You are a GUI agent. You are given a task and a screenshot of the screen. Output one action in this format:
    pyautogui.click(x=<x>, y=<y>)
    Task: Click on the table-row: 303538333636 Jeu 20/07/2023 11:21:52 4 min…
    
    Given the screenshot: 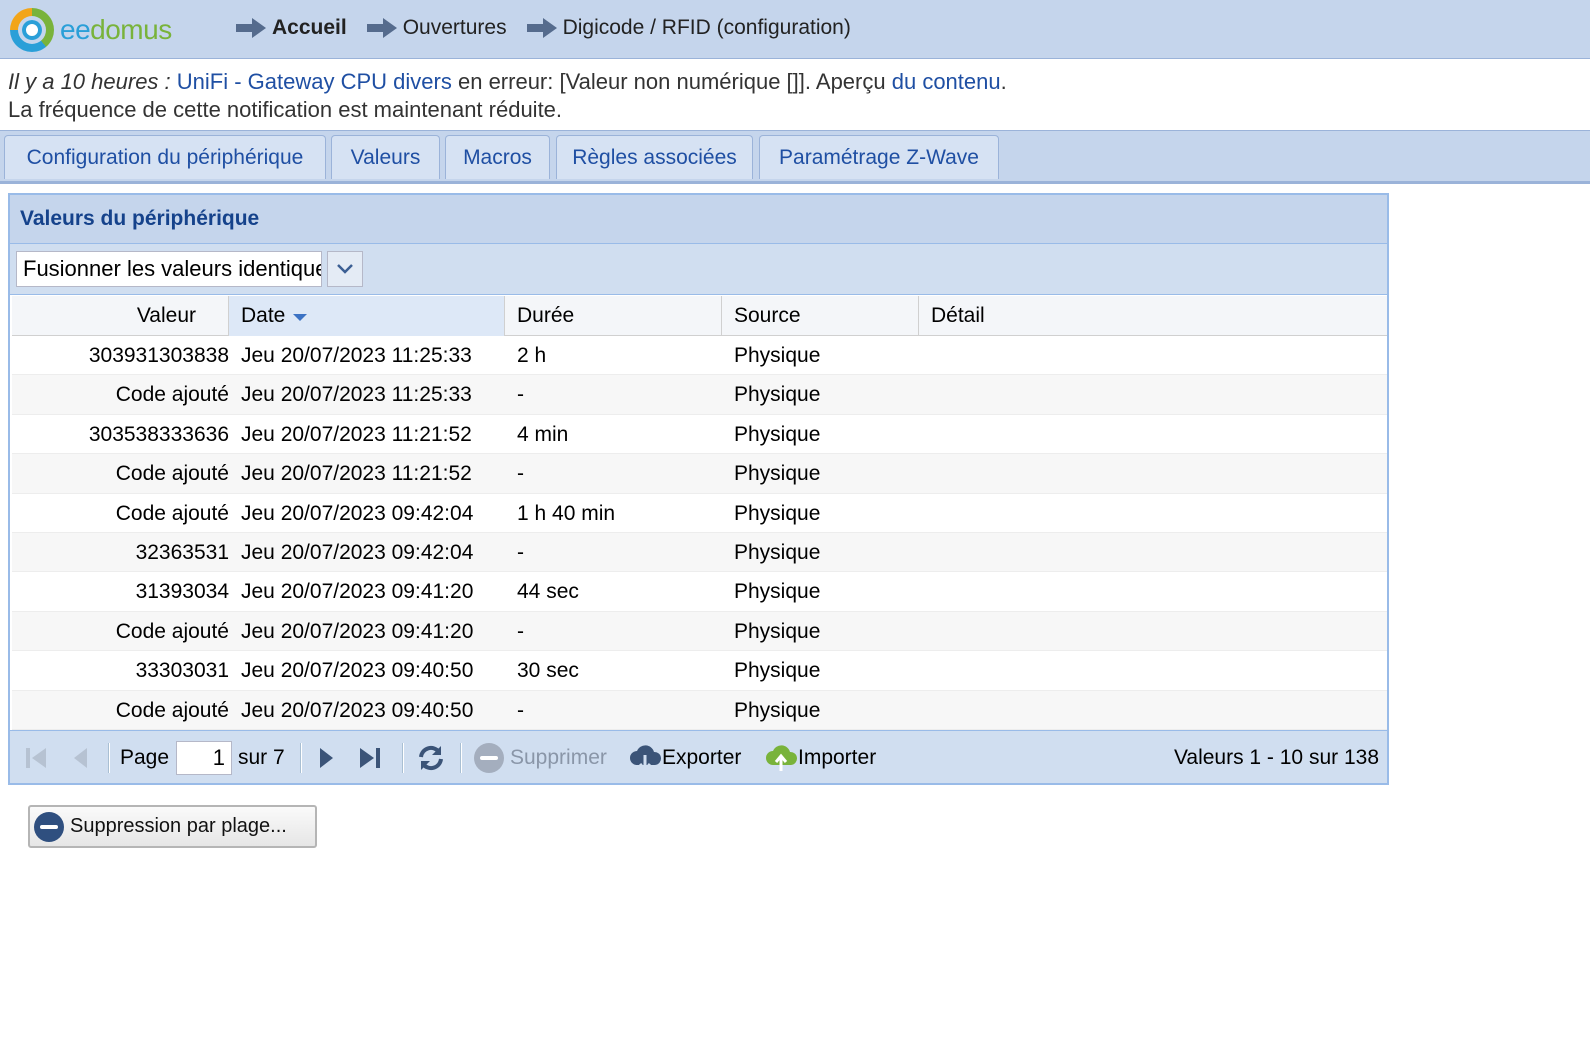 What is the action you would take?
    pyautogui.click(x=699, y=435)
    